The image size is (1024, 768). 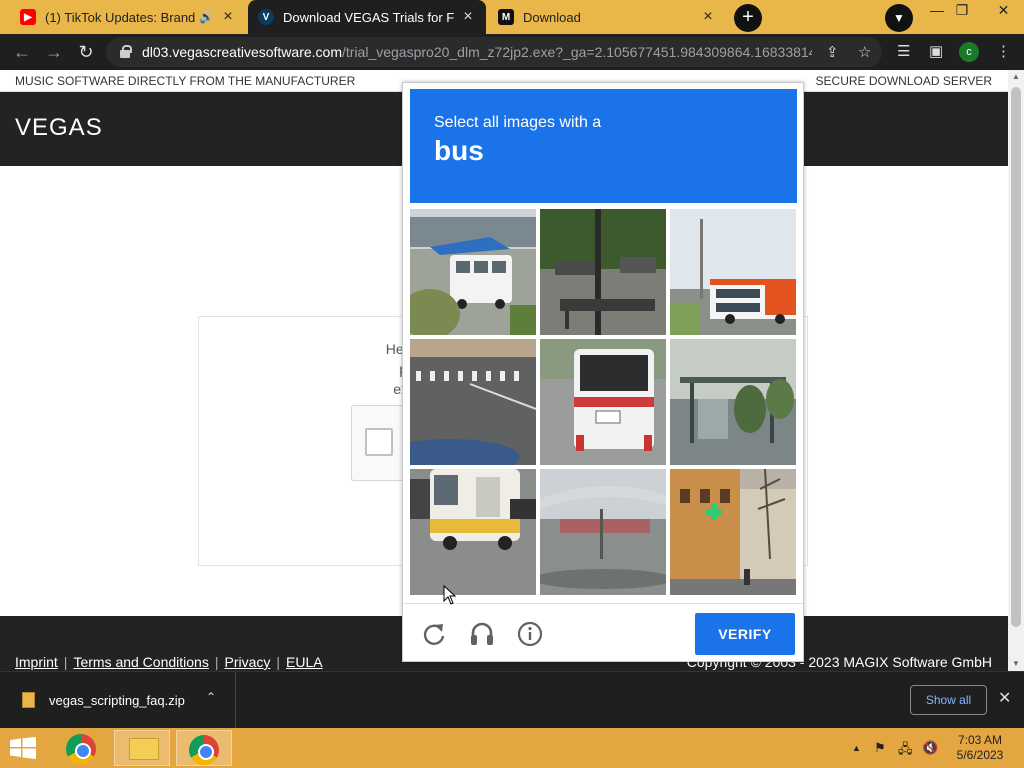 I want to click on speaker-icon: 🔊, so click(x=206, y=17).